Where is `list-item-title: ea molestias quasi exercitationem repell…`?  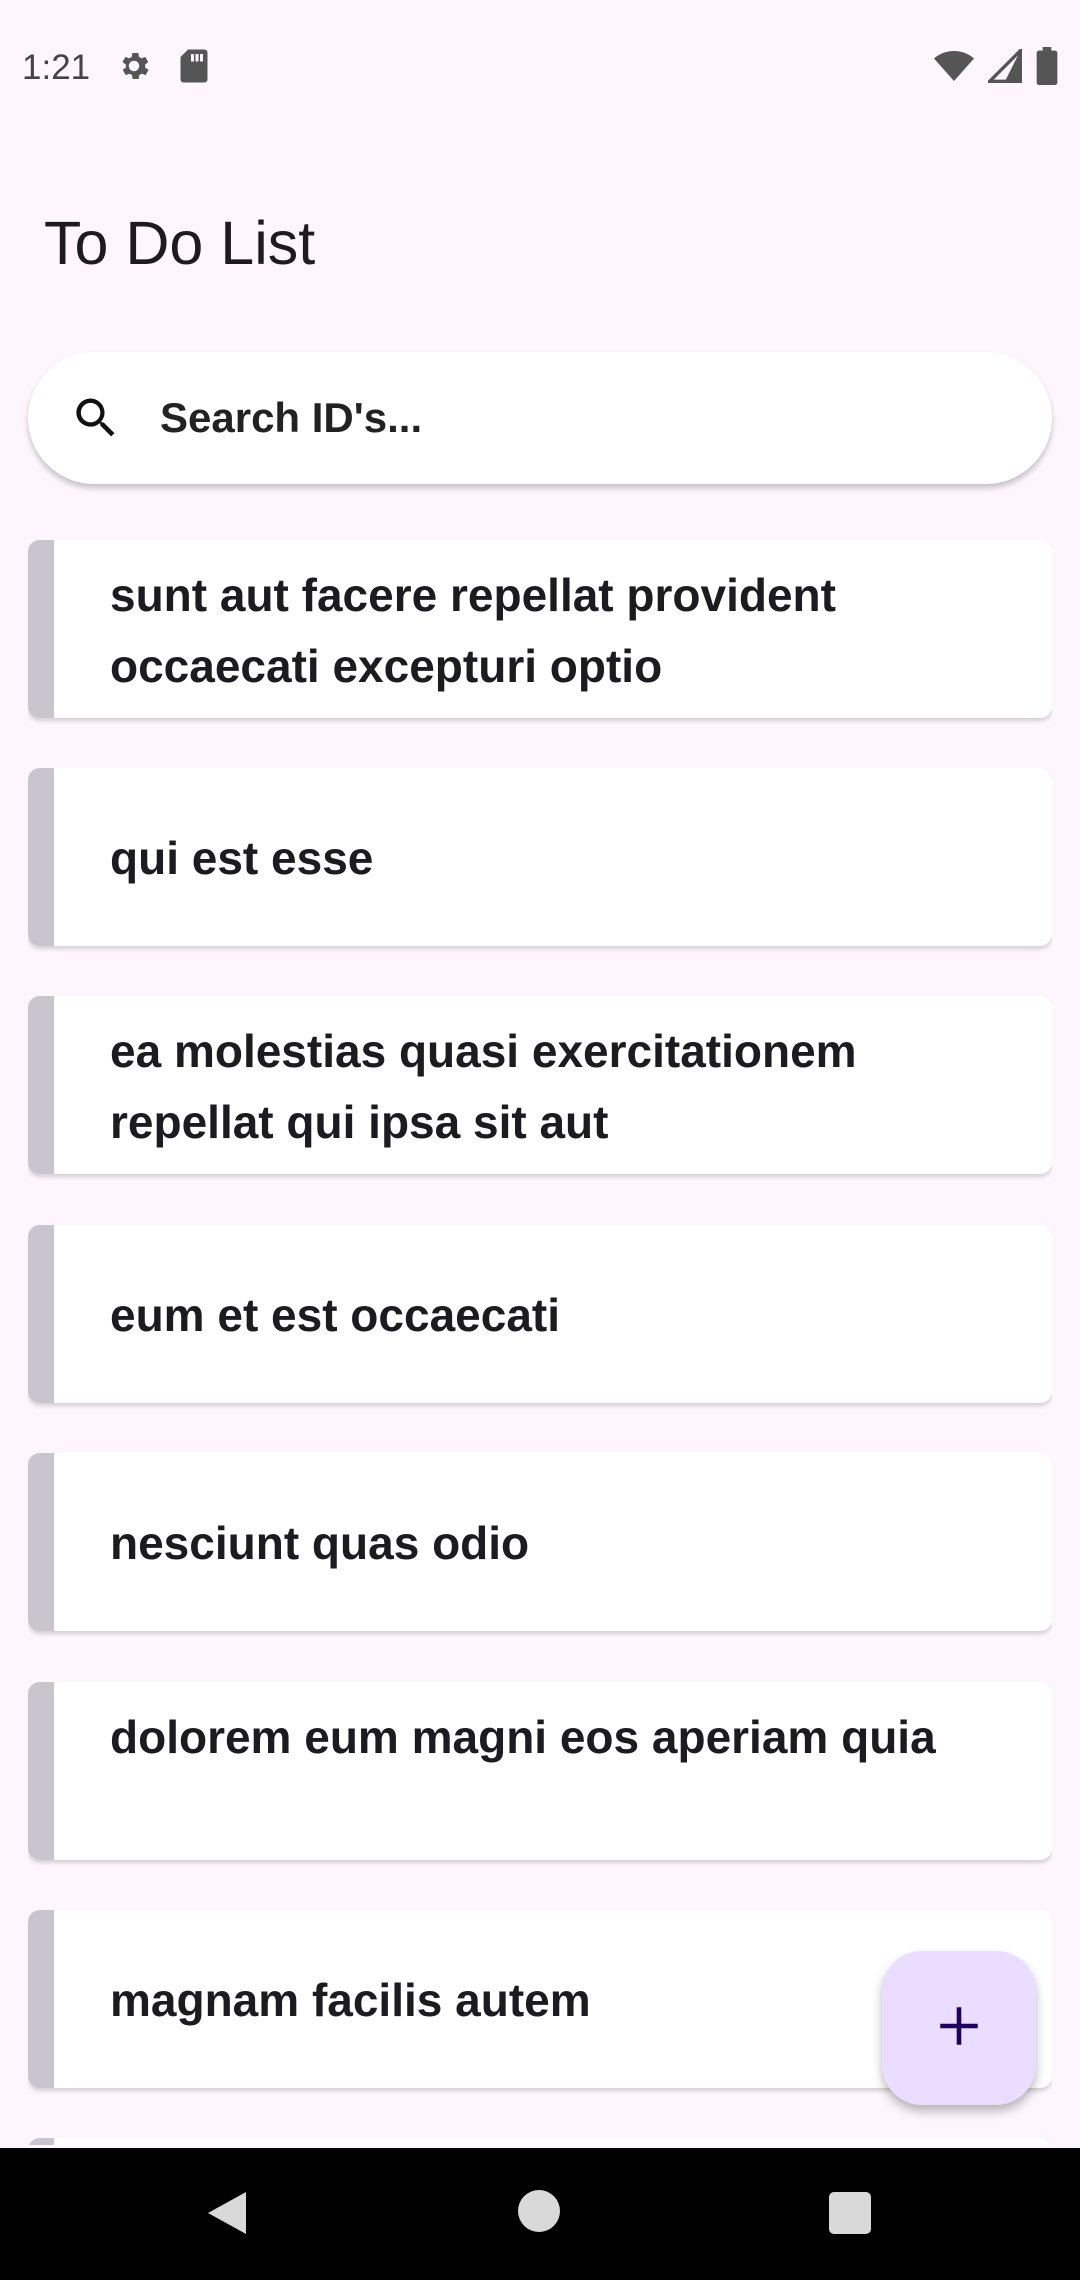 list-item-title: ea molestias quasi exercitationem repell… is located at coordinates (483, 1086).